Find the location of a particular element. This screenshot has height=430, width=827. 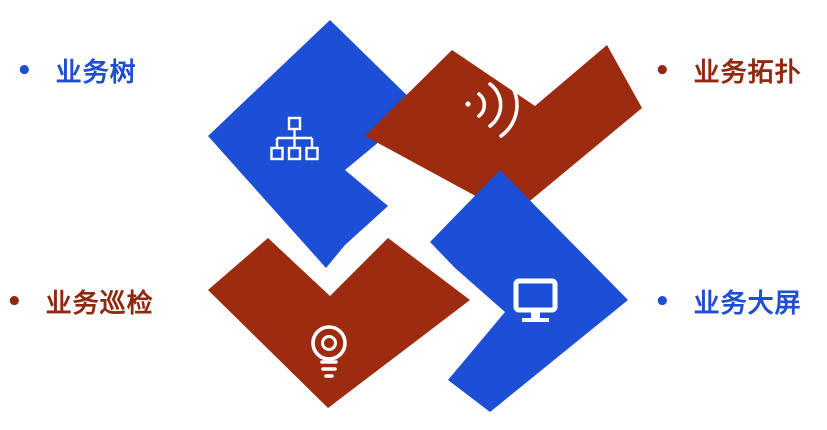

label-business-patrol: • 业务巡检 is located at coordinates (80, 301).